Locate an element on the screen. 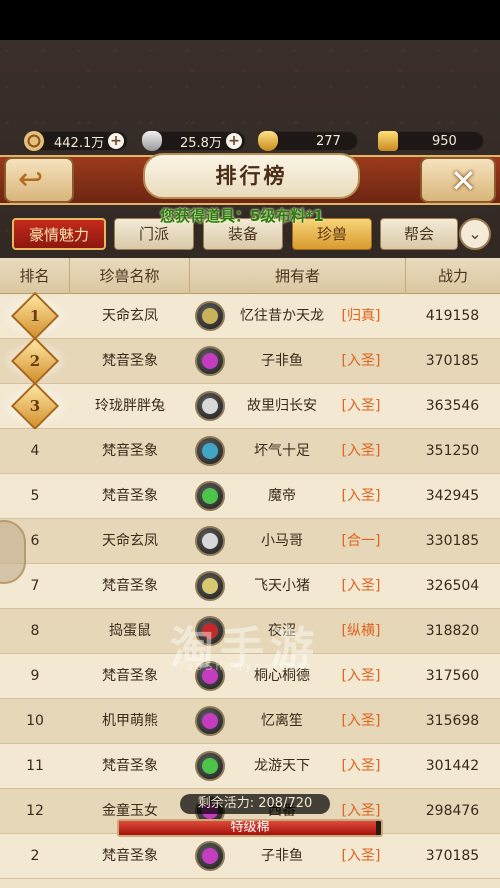 This screenshot has width=500, height=888. table-header: 排名 珍兽名称 拥有者 战力 is located at coordinates (250, 276).